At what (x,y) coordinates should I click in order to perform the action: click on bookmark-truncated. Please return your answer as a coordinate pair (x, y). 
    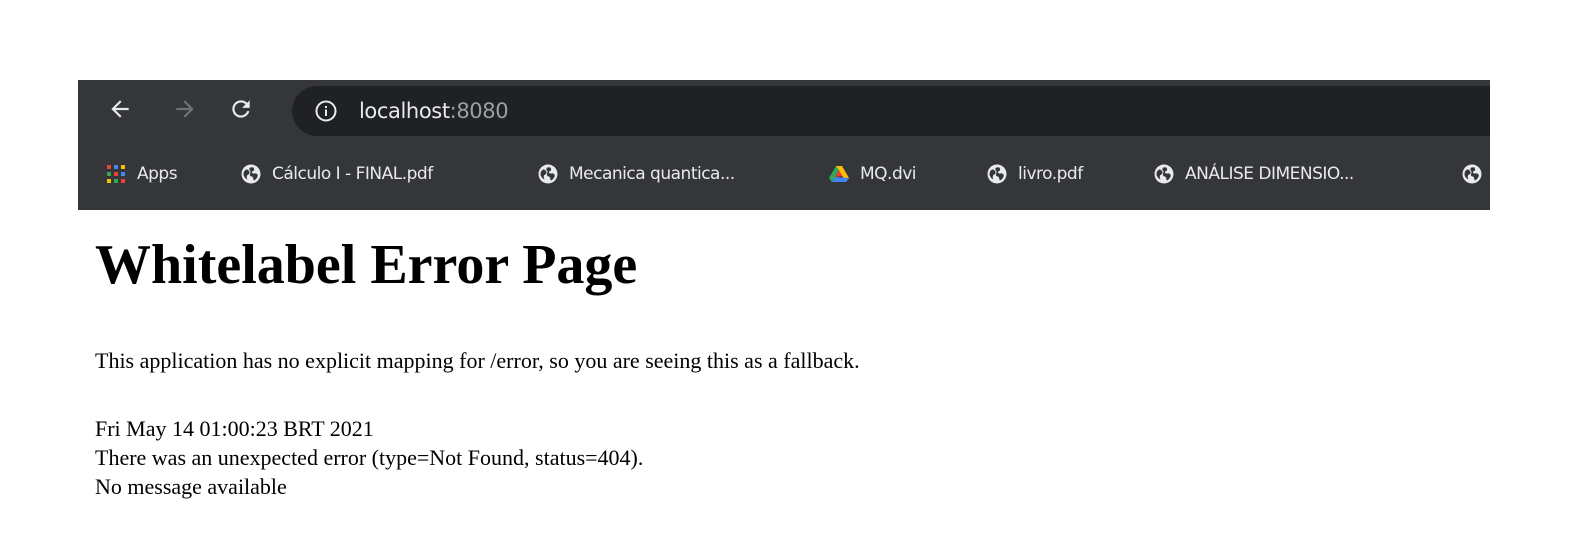
    Looking at the image, I should click on (1472, 174).